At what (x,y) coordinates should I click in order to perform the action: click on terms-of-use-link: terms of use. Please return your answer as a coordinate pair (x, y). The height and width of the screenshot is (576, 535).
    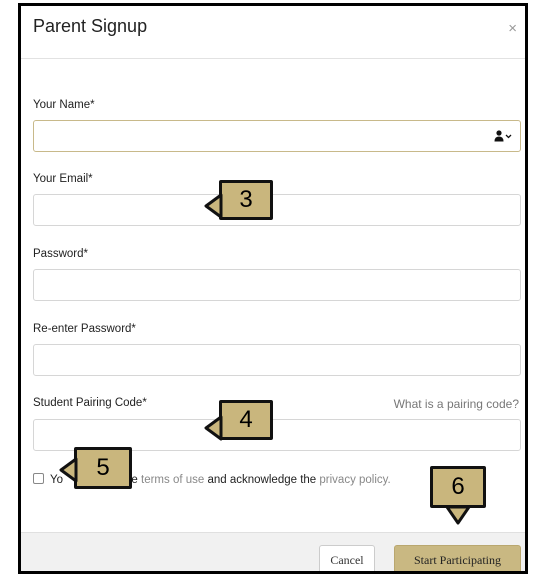
    Looking at the image, I should click on (172, 480).